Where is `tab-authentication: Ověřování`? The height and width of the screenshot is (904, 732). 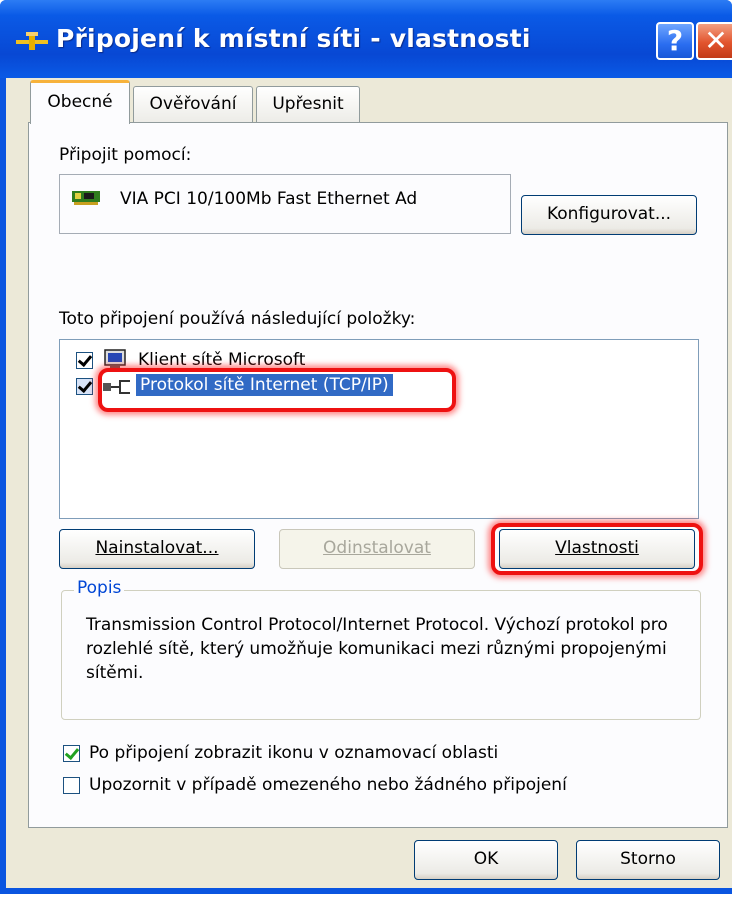 tab-authentication: Ověřování is located at coordinates (193, 105).